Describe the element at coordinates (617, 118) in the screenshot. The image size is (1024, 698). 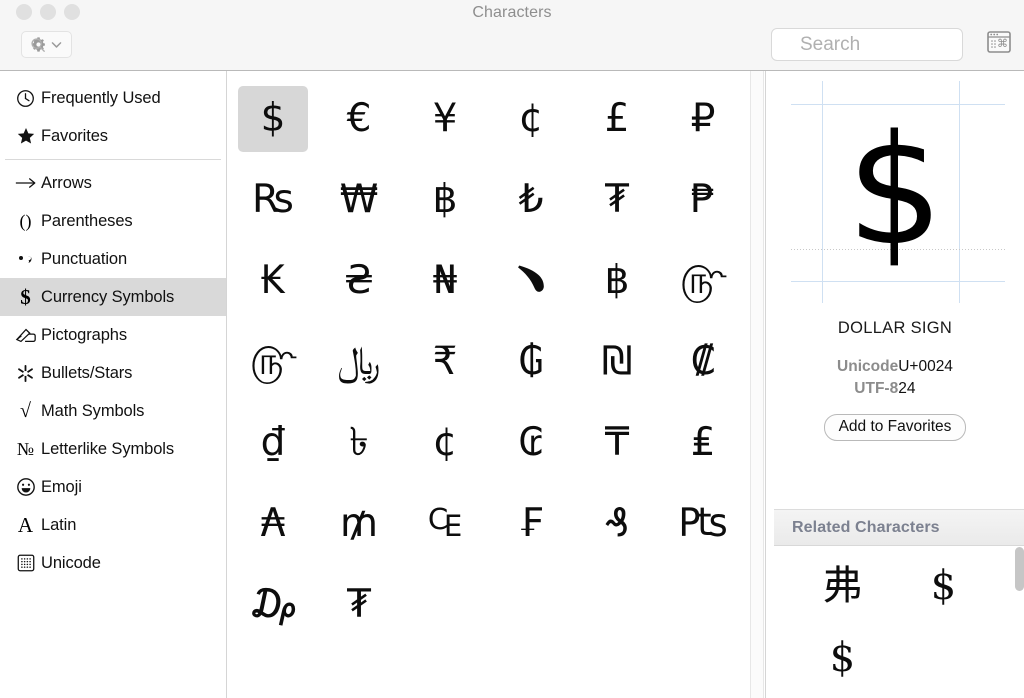
I see `character-cell: £` at that location.